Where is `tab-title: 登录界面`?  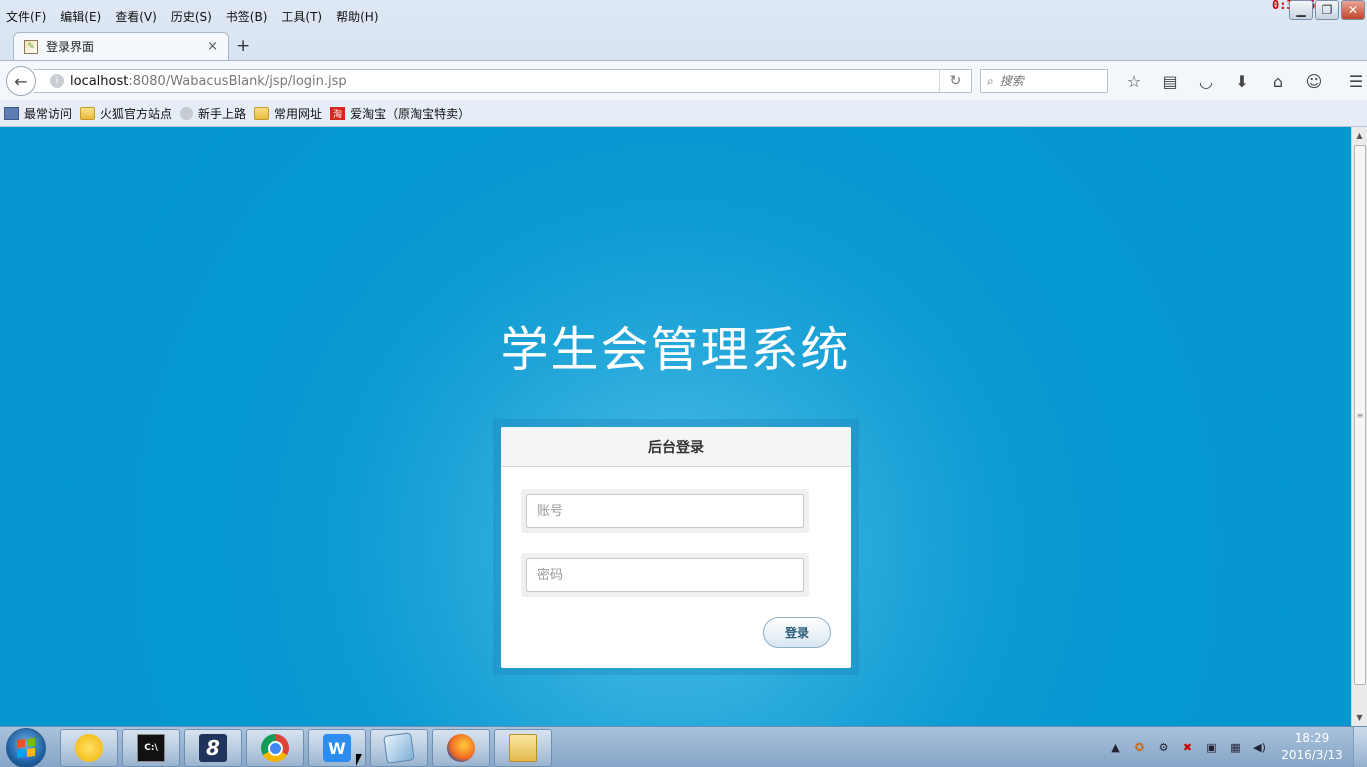
tab-title: 登录界面 is located at coordinates (70, 47).